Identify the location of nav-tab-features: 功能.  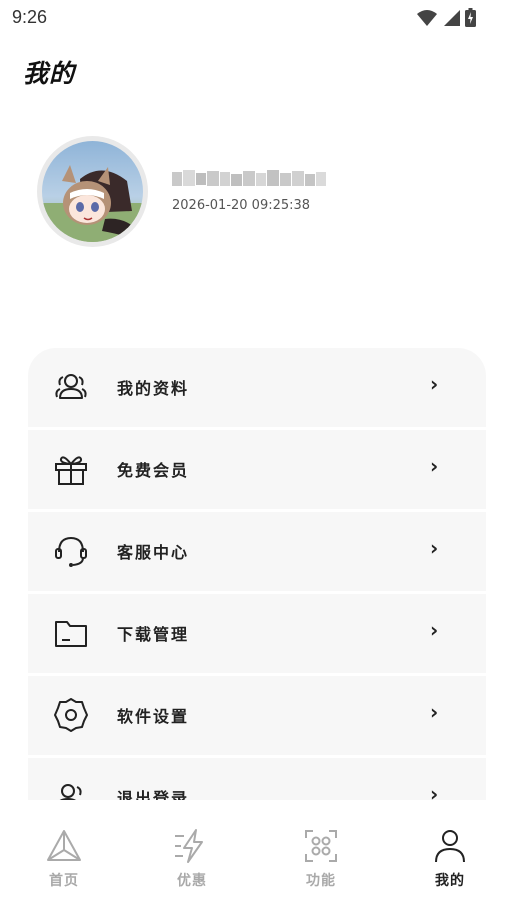
(321, 861).